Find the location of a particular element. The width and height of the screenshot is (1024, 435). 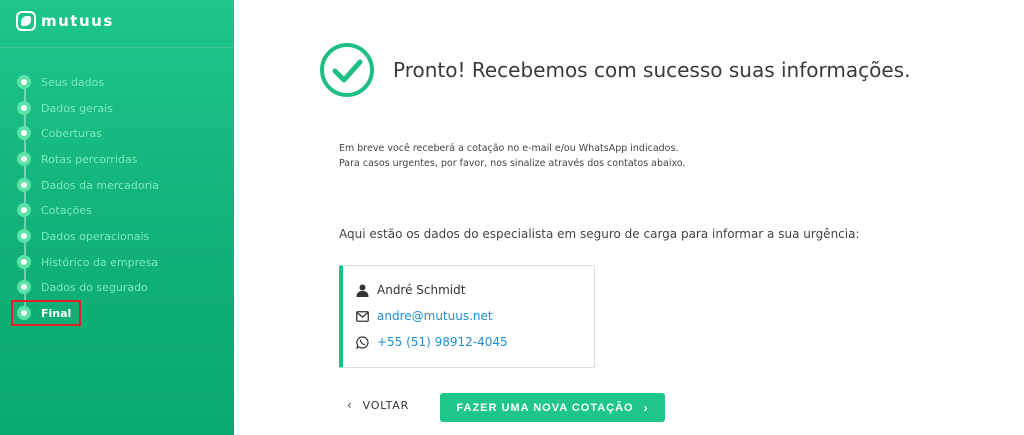

brand-name: mutuus is located at coordinates (77, 21).